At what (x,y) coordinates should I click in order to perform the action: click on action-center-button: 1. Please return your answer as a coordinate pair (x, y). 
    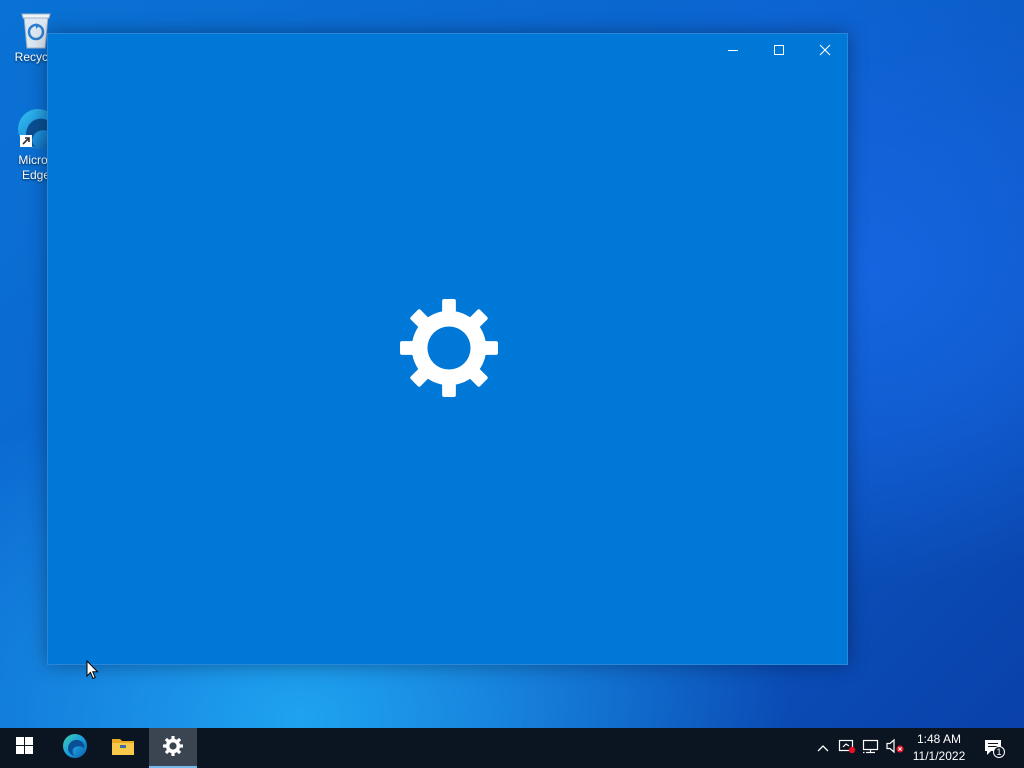
    Looking at the image, I should click on (994, 748).